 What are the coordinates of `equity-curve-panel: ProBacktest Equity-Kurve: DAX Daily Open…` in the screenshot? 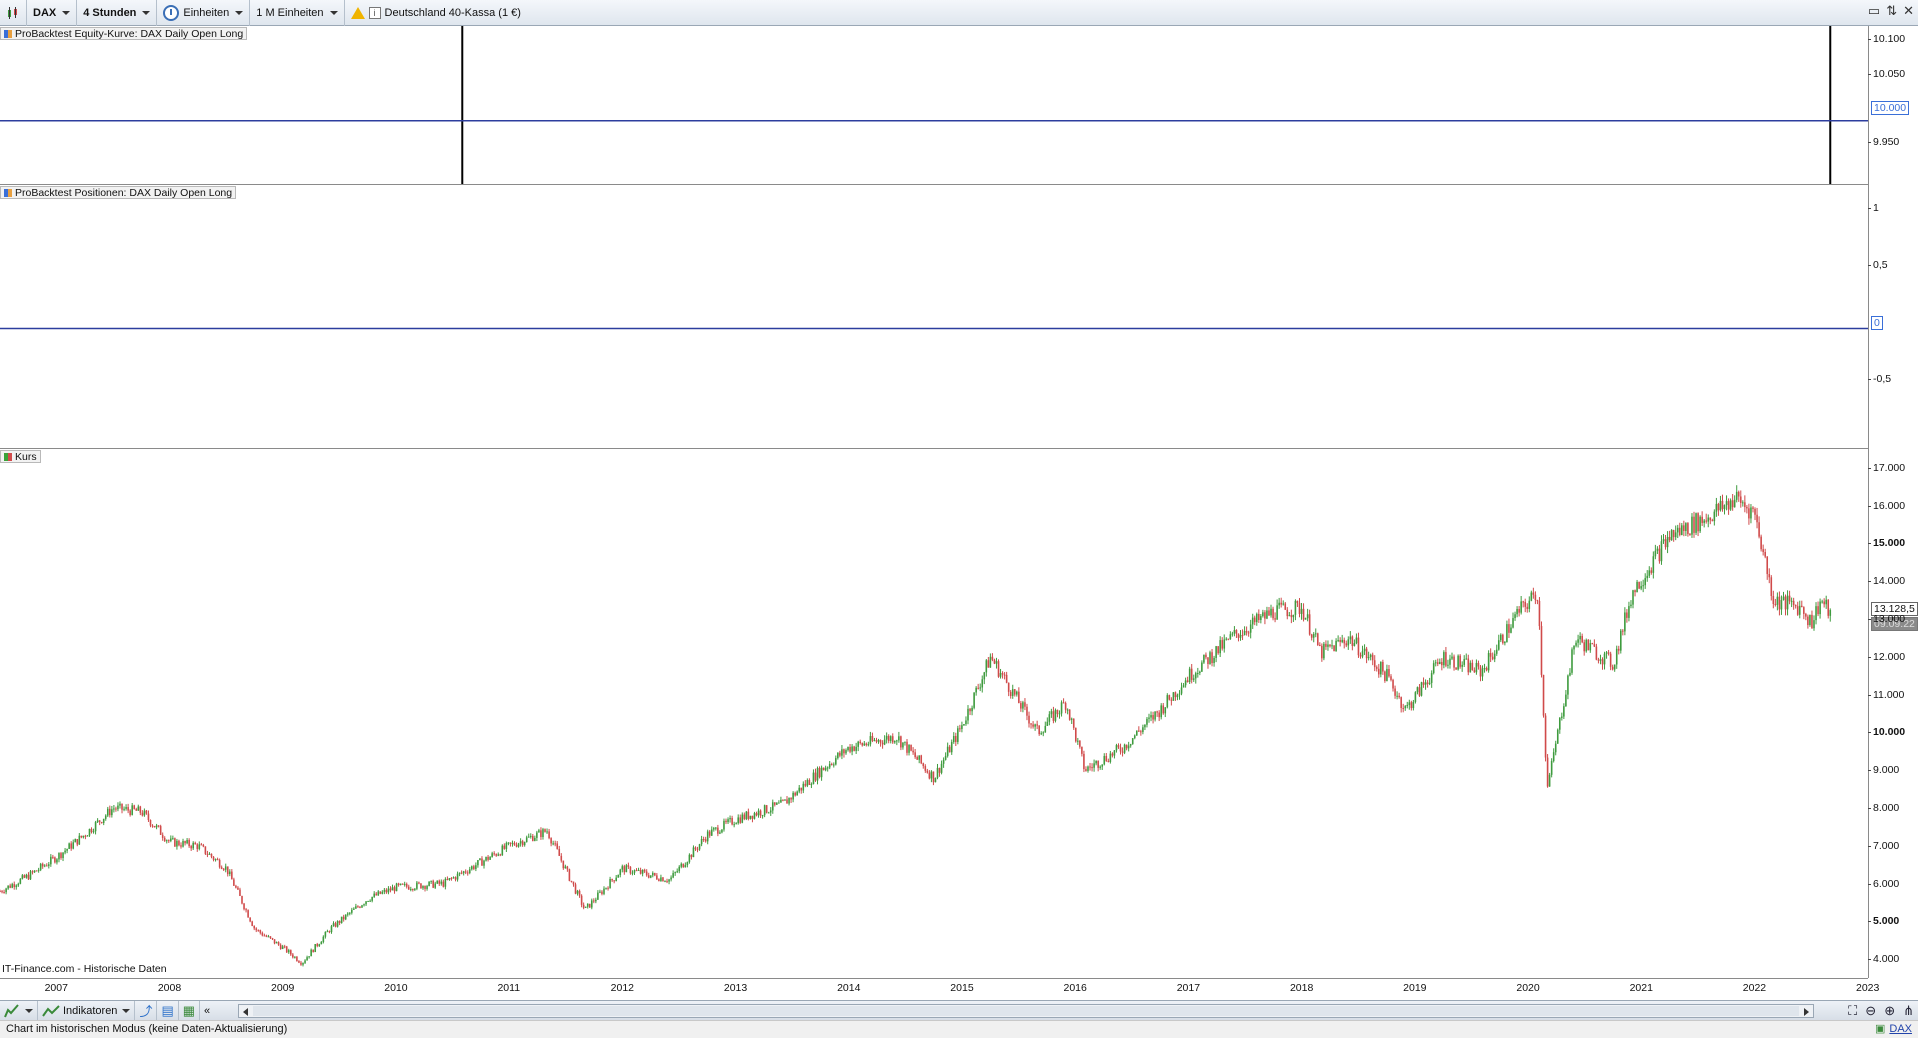 It's located at (934, 105).